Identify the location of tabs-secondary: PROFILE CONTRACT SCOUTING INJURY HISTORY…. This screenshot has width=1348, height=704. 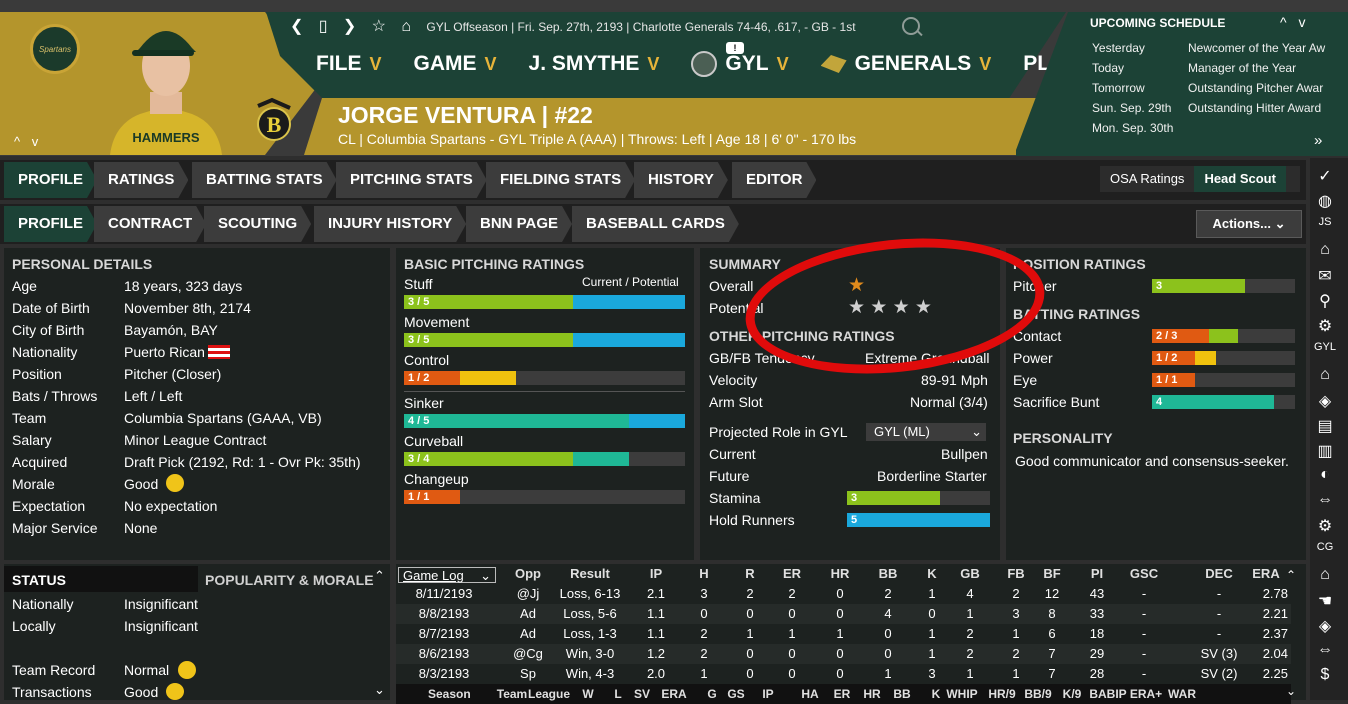
(653, 224).